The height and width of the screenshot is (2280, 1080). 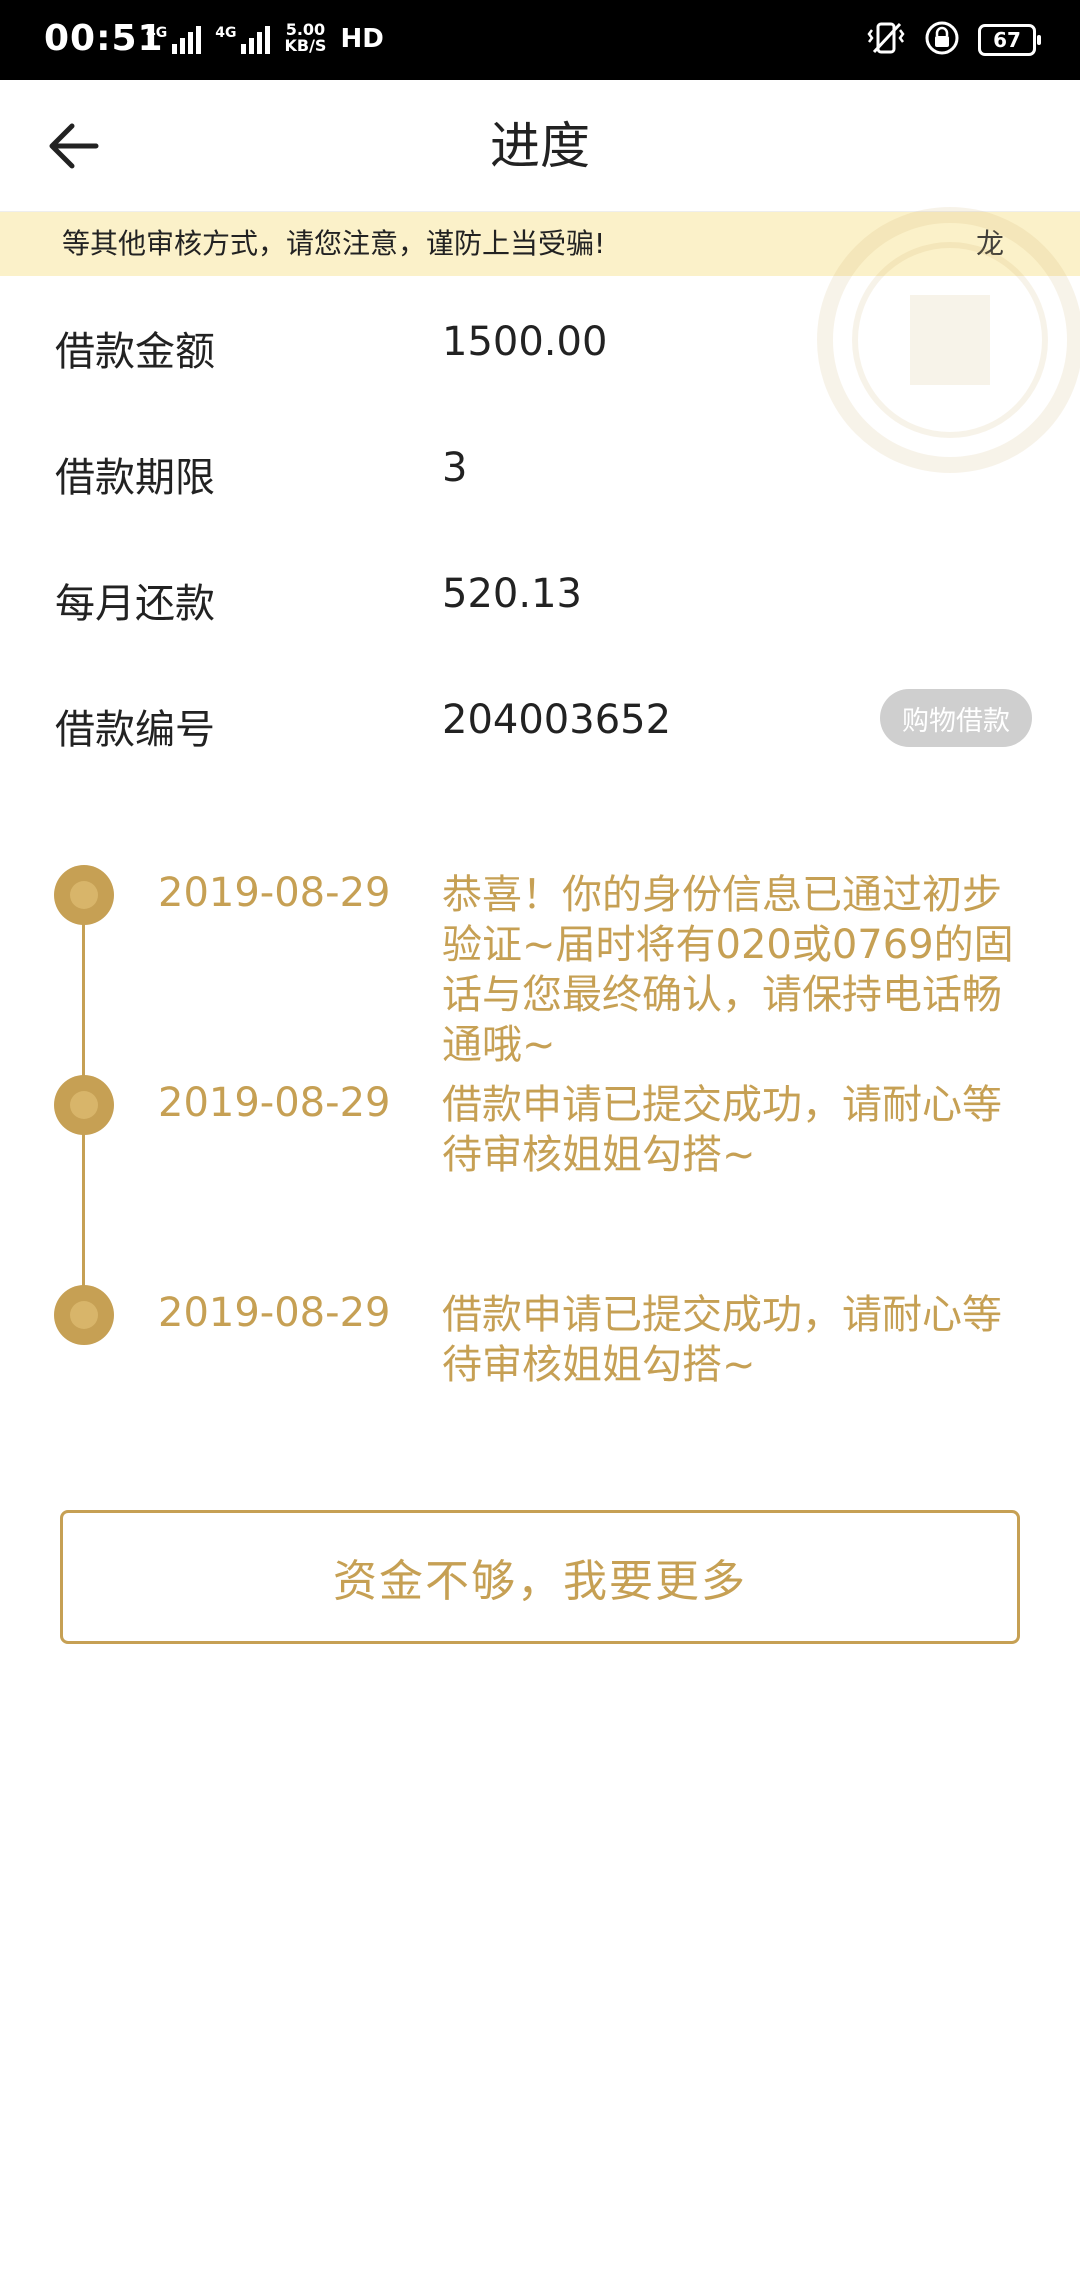 What do you see at coordinates (135, 478) in the screenshot?
I see `info-label: 借款期限` at bounding box center [135, 478].